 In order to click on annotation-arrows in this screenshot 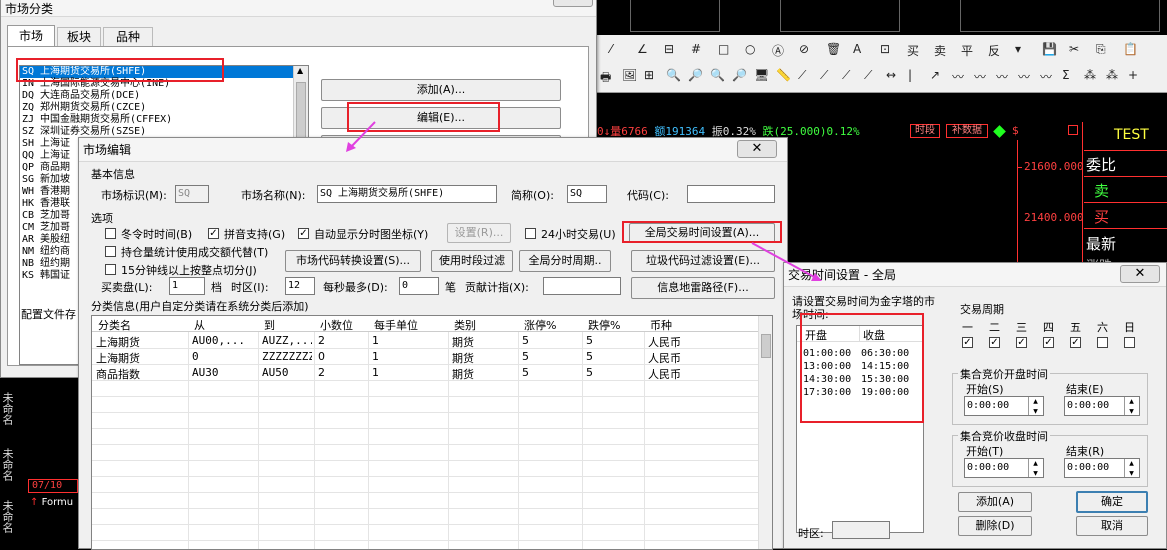, I will do `click(584, 201)`.